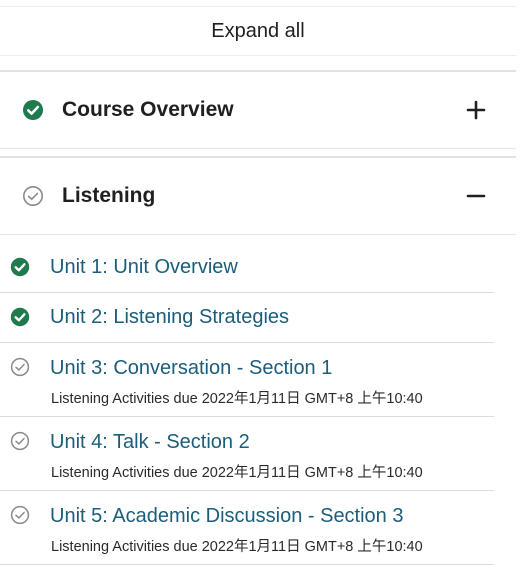  I want to click on unit-link: Unit 2: Listening Strategies, so click(169, 317).